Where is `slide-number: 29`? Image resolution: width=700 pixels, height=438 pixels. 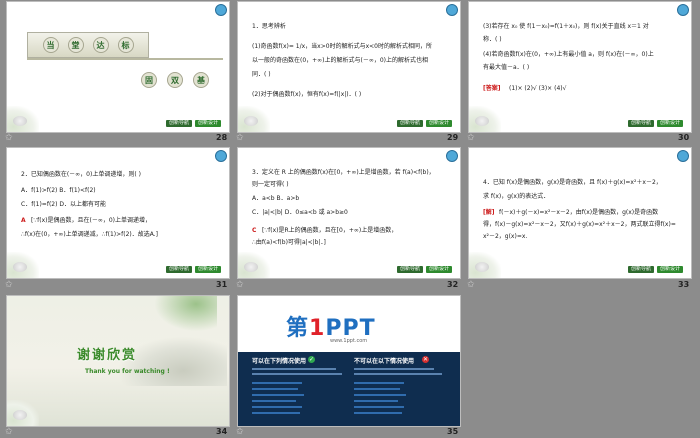
slide-number: 29 is located at coordinates (453, 137).